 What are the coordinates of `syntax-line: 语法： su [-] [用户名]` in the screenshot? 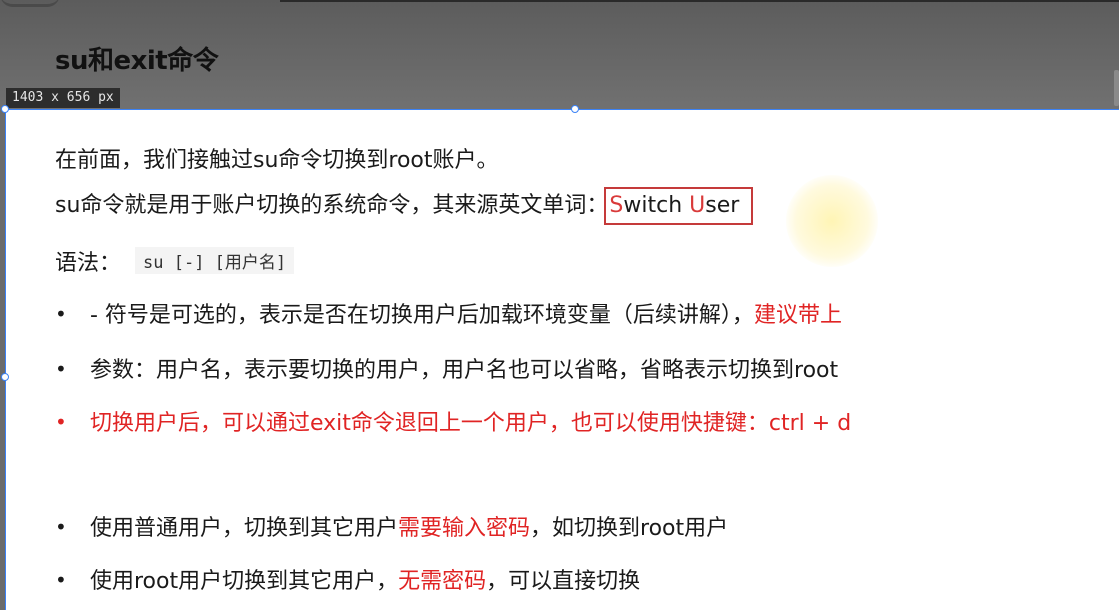 It's located at (175, 261).